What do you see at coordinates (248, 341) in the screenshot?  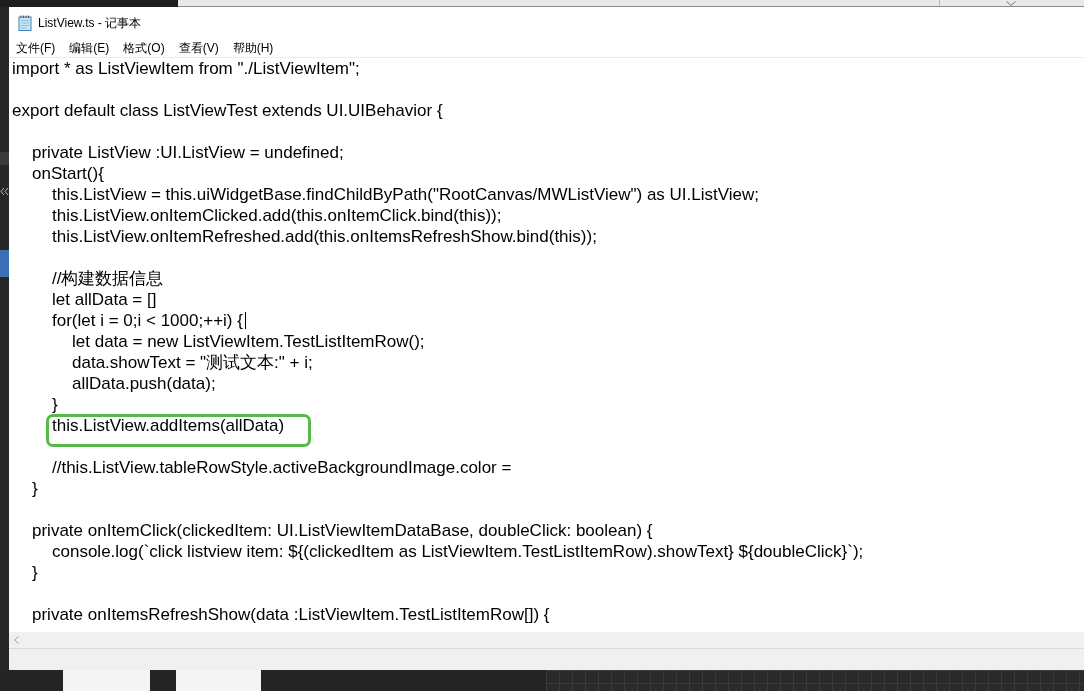 I see `code-line: let data = new ListViewItem.TestListItemRow();` at bounding box center [248, 341].